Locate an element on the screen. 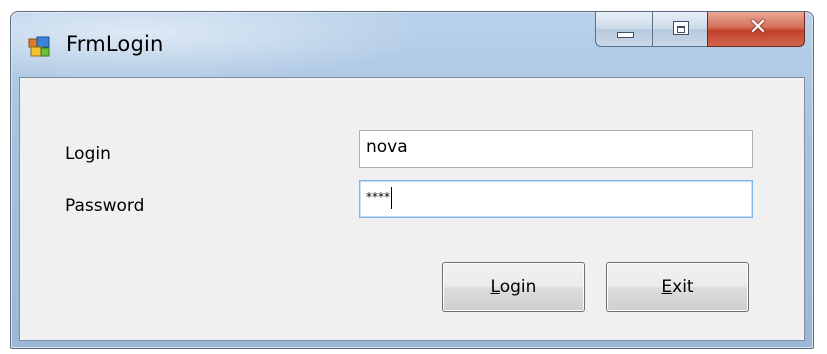  maximize-icon is located at coordinates (681, 28).